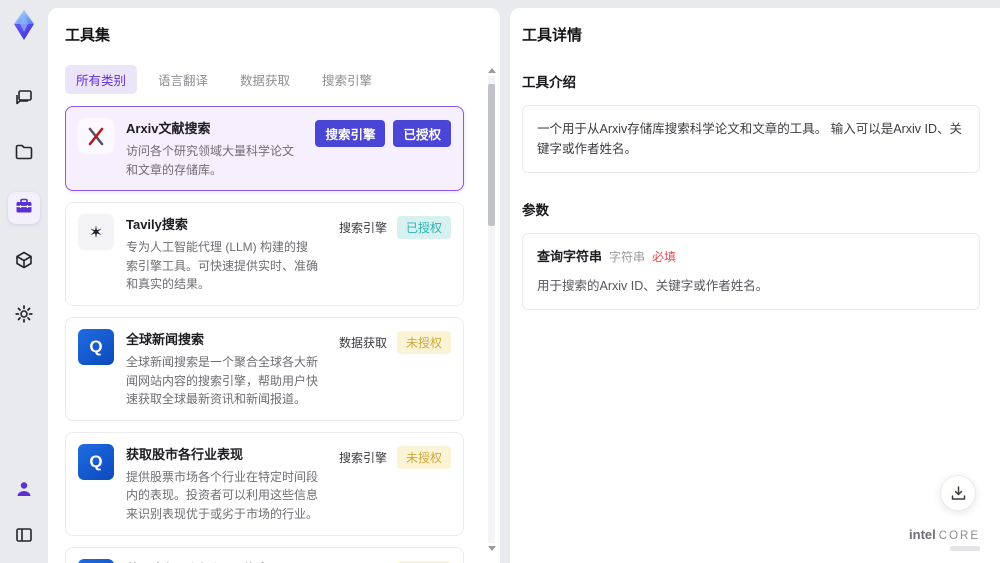 Image resolution: width=1000 pixels, height=563 pixels. I want to click on layout-icon, so click(24, 537).